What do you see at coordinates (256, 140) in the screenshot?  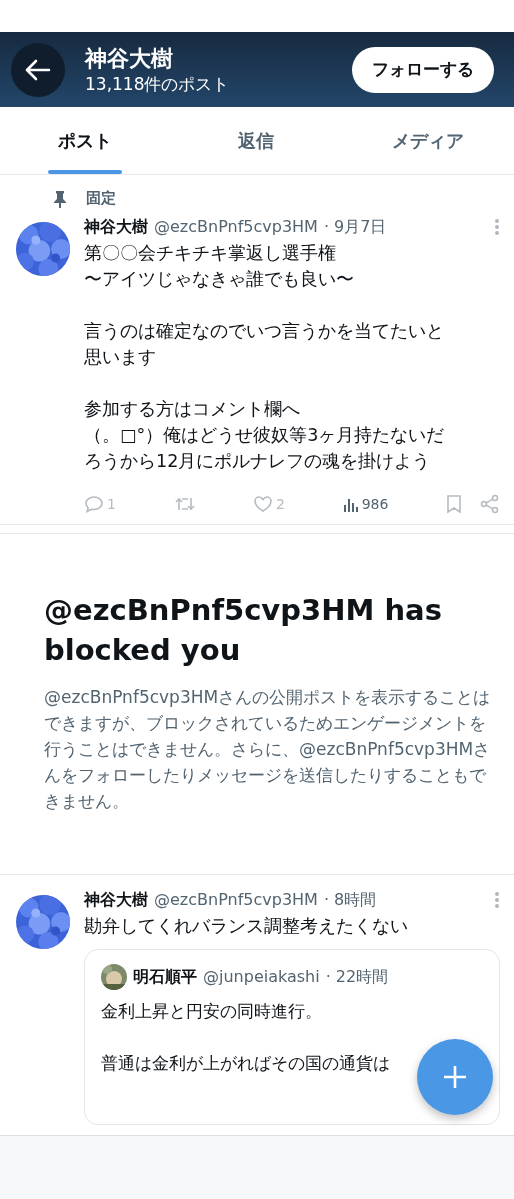 I see `tab: 返信` at bounding box center [256, 140].